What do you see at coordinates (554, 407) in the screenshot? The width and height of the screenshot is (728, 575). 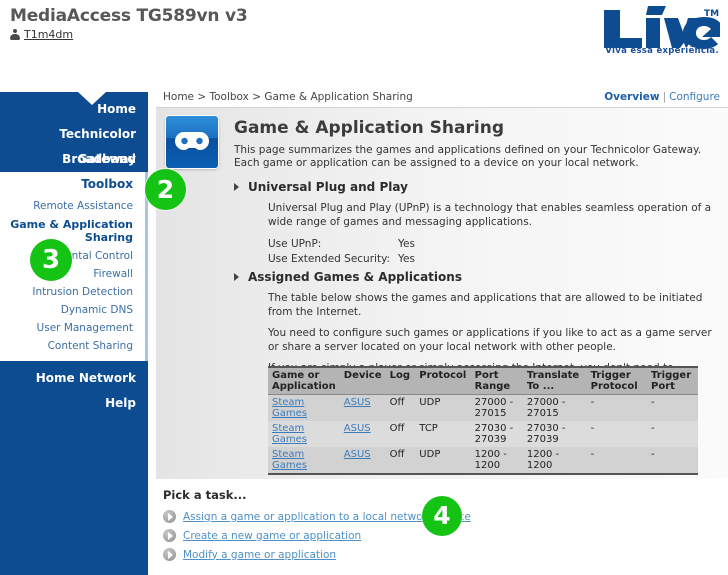 I see `translate-to-value: 27000 - 27015` at bounding box center [554, 407].